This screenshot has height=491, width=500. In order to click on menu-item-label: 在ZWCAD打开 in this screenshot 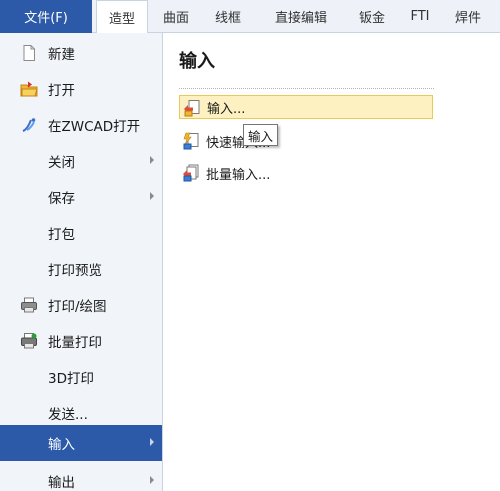, I will do `click(94, 127)`.